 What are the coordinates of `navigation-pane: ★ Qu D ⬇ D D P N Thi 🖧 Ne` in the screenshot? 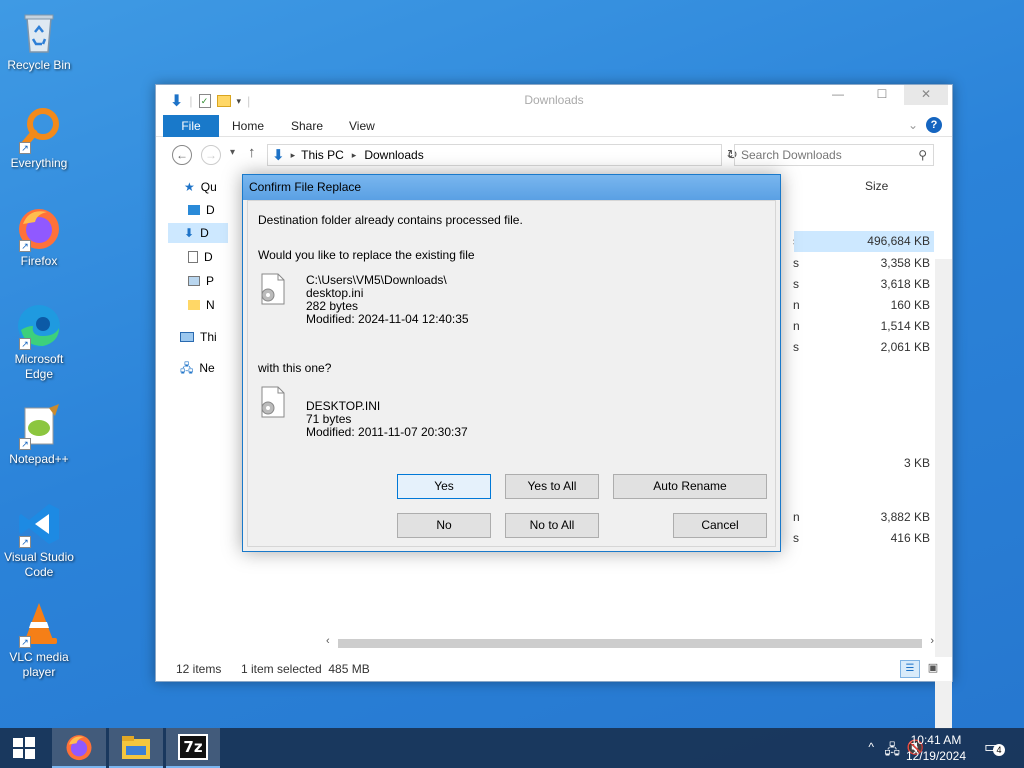 It's located at (195, 402).